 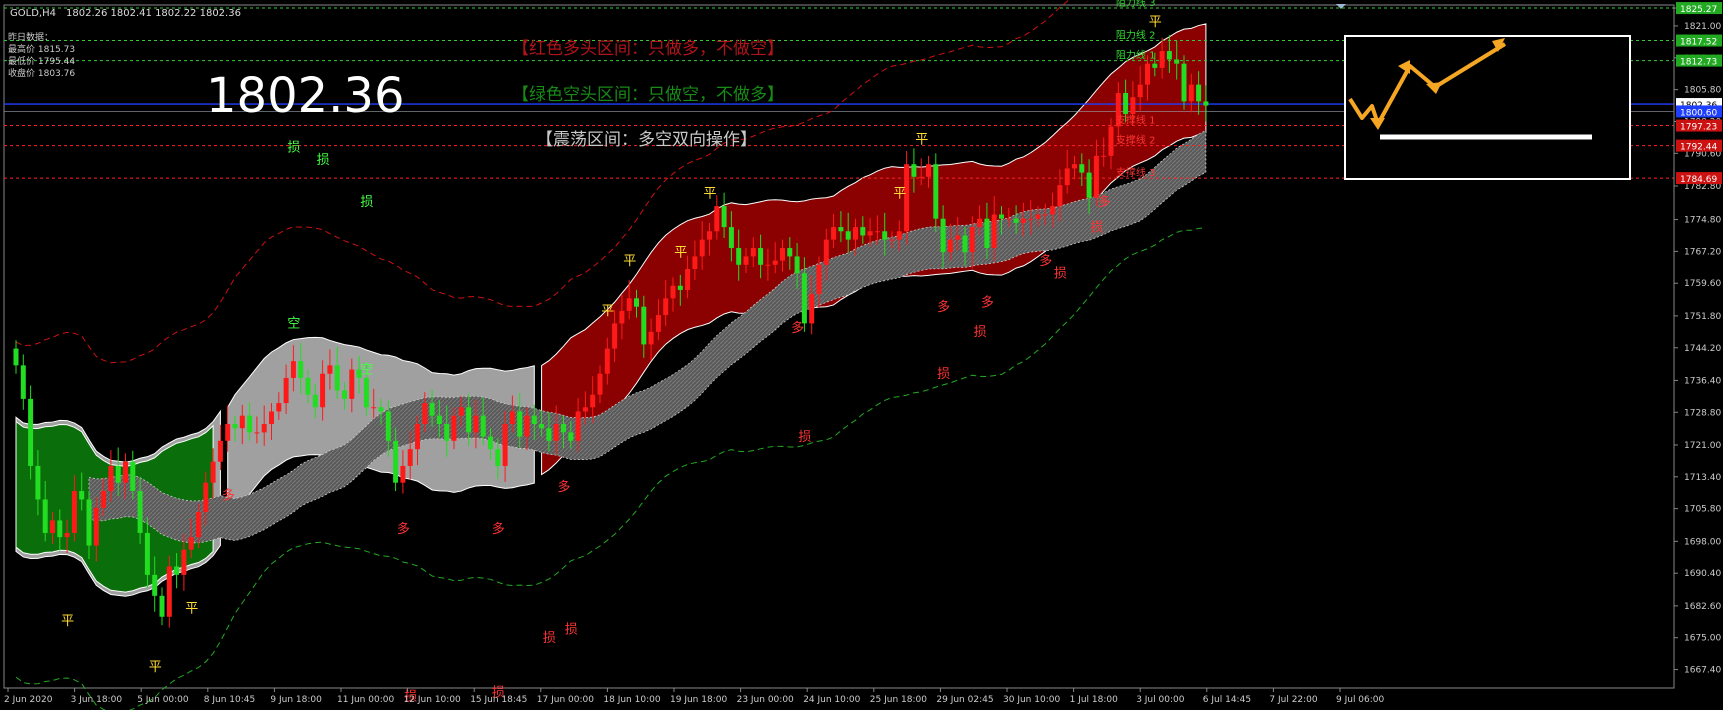 I want to click on price-tag-value: 1797.23, so click(x=1698, y=128).